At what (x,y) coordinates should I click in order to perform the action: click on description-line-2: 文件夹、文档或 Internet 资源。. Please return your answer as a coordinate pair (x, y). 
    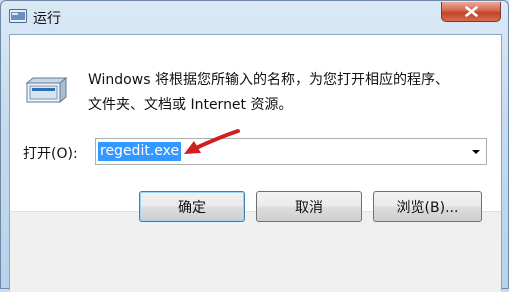
    Looking at the image, I should click on (190, 105).